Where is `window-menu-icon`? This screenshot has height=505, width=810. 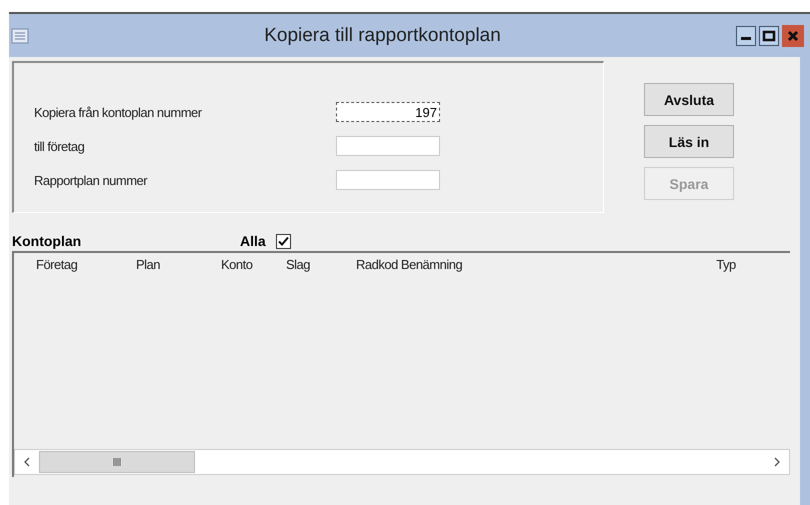
window-menu-icon is located at coordinates (20, 36).